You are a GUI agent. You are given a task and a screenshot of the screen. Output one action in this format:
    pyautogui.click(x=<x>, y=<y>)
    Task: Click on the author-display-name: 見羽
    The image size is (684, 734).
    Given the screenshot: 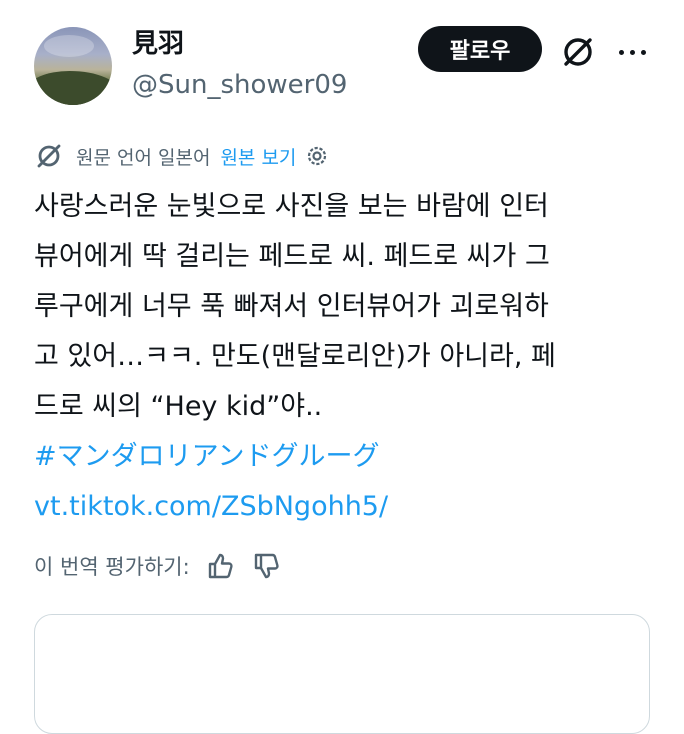 What is the action you would take?
    pyautogui.click(x=158, y=44)
    